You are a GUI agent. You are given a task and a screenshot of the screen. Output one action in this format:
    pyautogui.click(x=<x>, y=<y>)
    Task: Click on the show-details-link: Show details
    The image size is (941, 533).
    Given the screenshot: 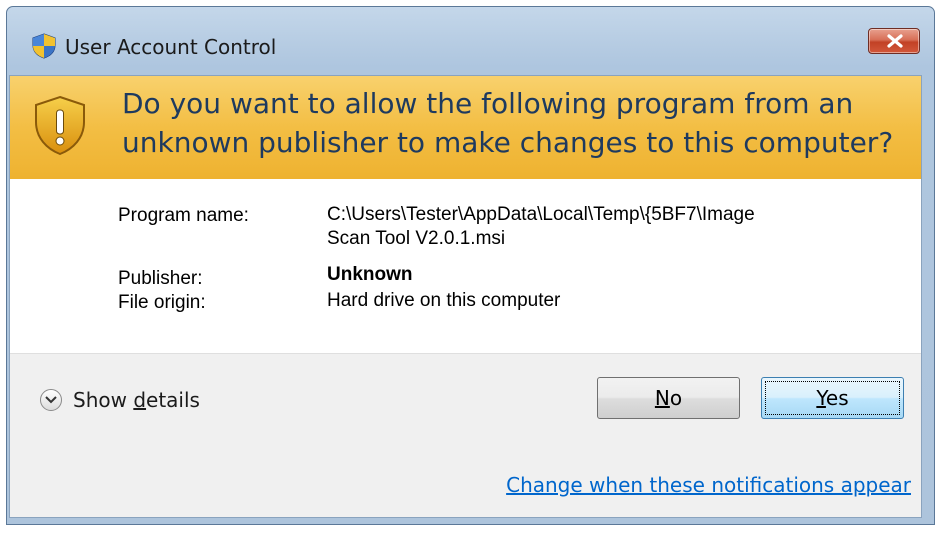 What is the action you would take?
    pyautogui.click(x=136, y=400)
    